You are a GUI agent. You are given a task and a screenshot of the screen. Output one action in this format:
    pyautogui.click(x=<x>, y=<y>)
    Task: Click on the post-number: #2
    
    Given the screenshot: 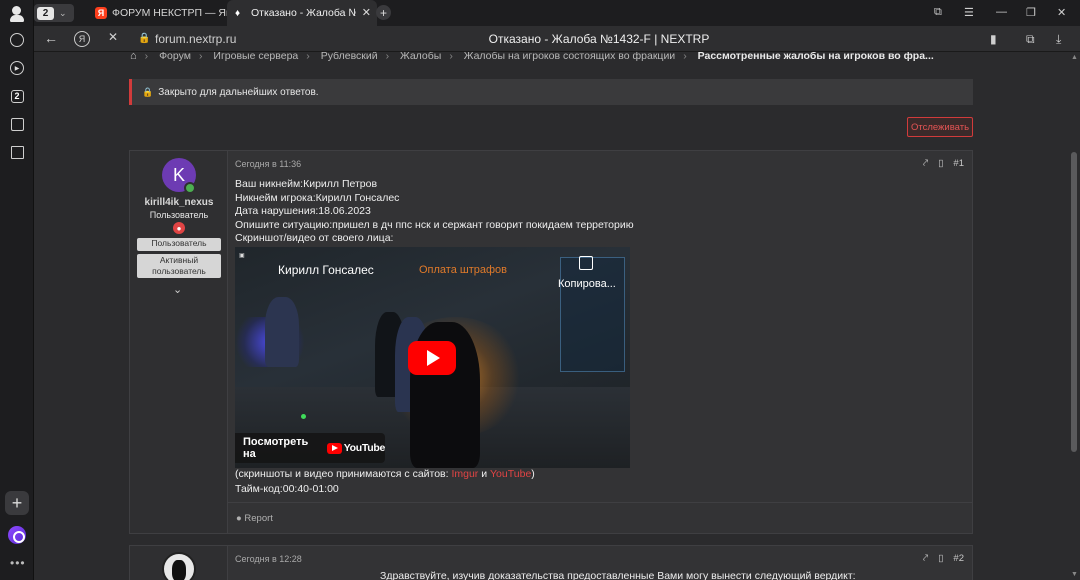 What is the action you would take?
    pyautogui.click(x=958, y=558)
    